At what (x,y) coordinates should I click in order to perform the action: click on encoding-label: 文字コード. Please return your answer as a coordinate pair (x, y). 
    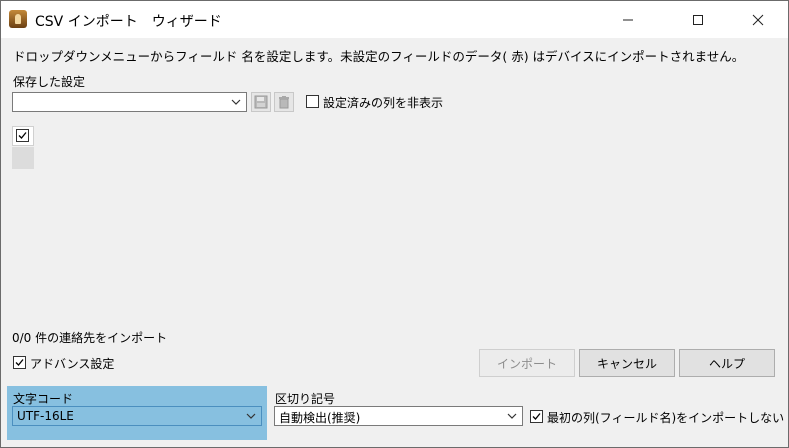
    Looking at the image, I should click on (43, 399).